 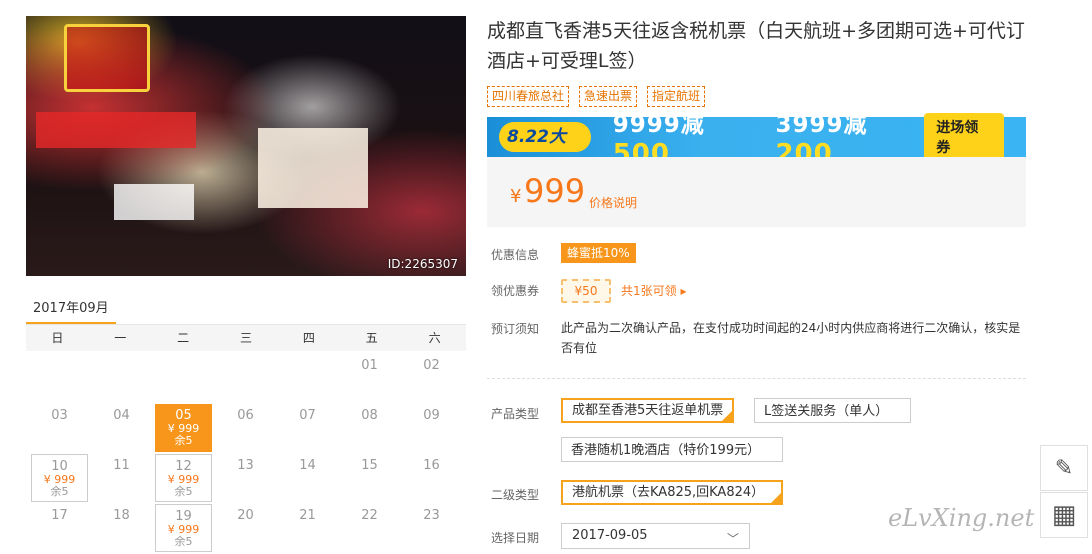 What do you see at coordinates (964, 137) in the screenshot?
I see `get-coupon-button: 进场领券` at bounding box center [964, 137].